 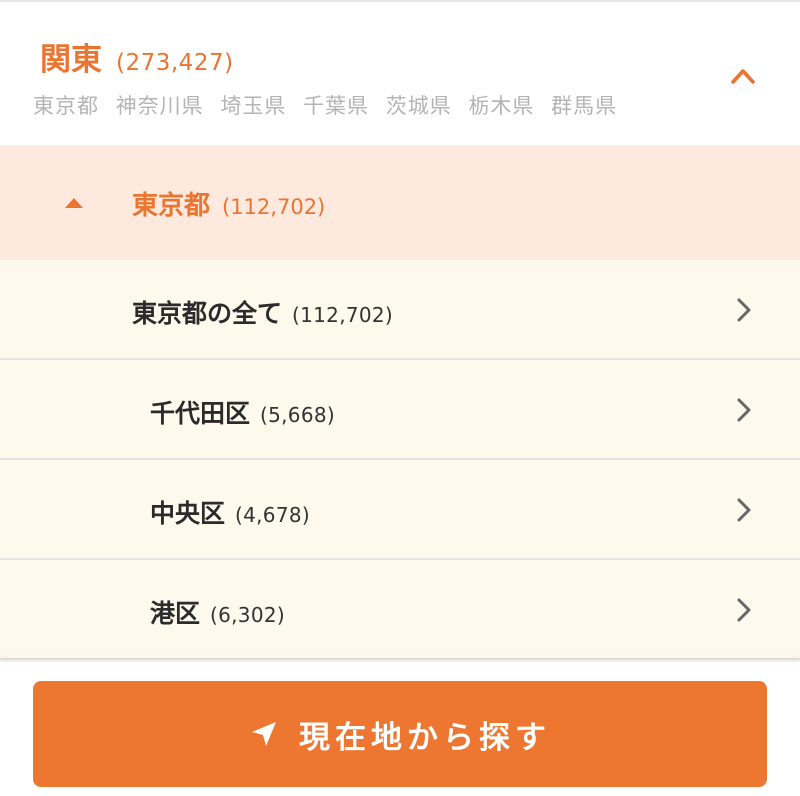 I want to click on region-title: 関東 (273,427), so click(x=137, y=56).